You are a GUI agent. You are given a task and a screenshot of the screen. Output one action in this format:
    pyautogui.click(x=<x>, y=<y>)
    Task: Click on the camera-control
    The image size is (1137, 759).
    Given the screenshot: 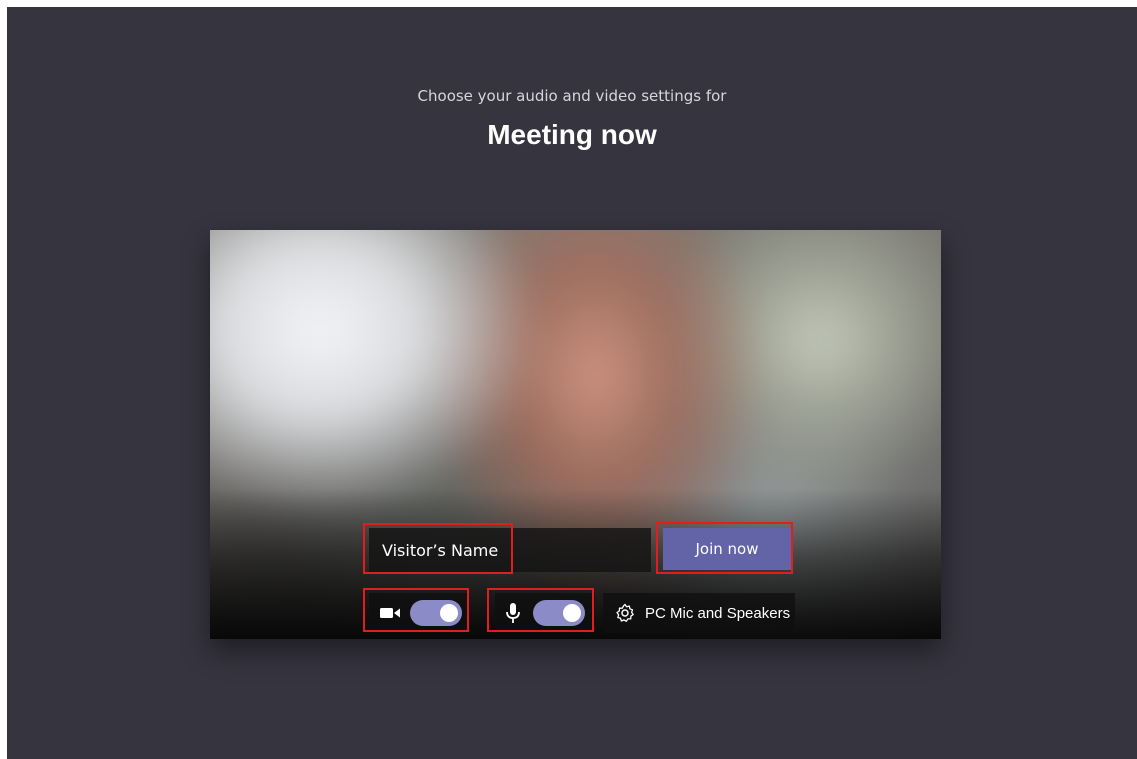 What is the action you would take?
    pyautogui.click(x=419, y=613)
    